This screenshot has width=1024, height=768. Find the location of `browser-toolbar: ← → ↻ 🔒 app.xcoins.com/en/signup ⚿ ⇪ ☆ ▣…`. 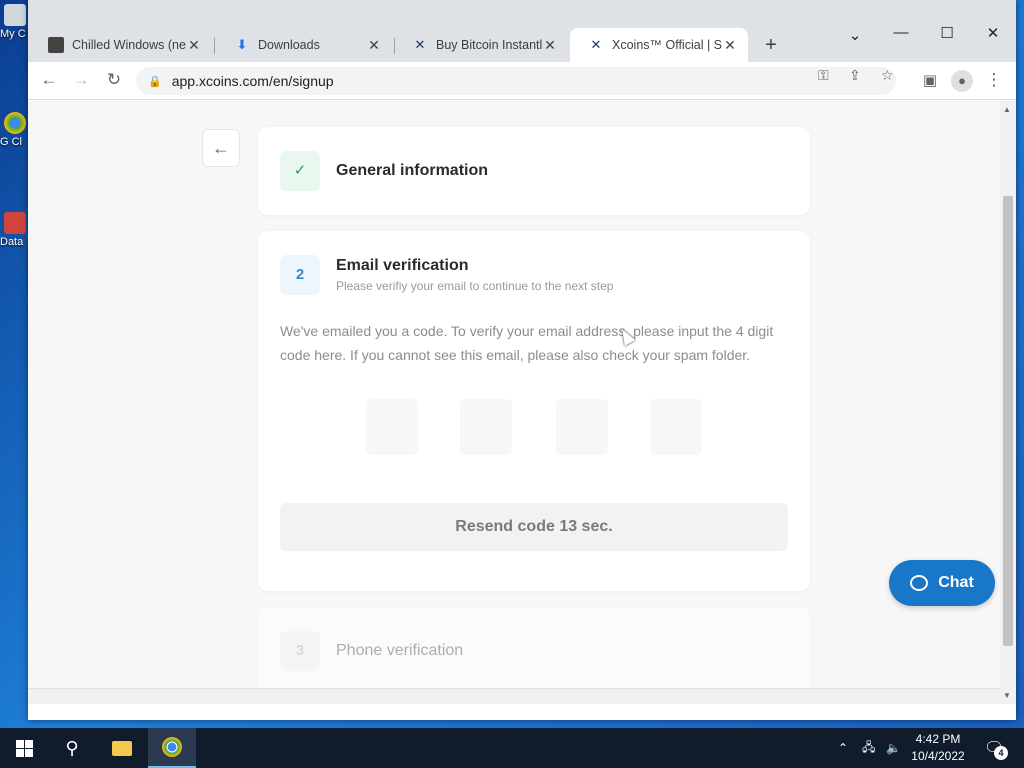

browser-toolbar: ← → ↻ 🔒 app.xcoins.com/en/signup ⚿ ⇪ ☆ ▣… is located at coordinates (522, 81).